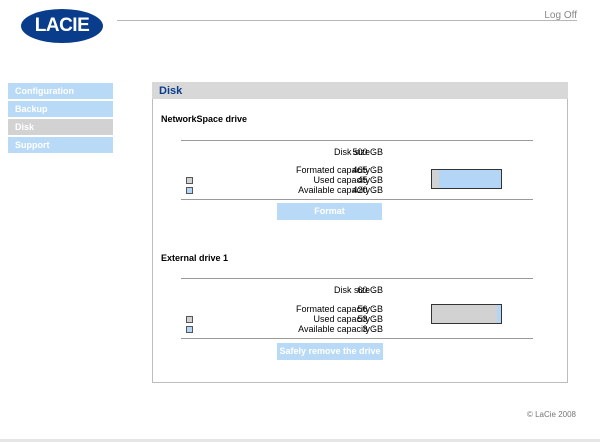 The height and width of the screenshot is (442, 600). Describe the element at coordinates (367, 170) in the screenshot. I see `formated-capacity-value: 465 GB` at that location.